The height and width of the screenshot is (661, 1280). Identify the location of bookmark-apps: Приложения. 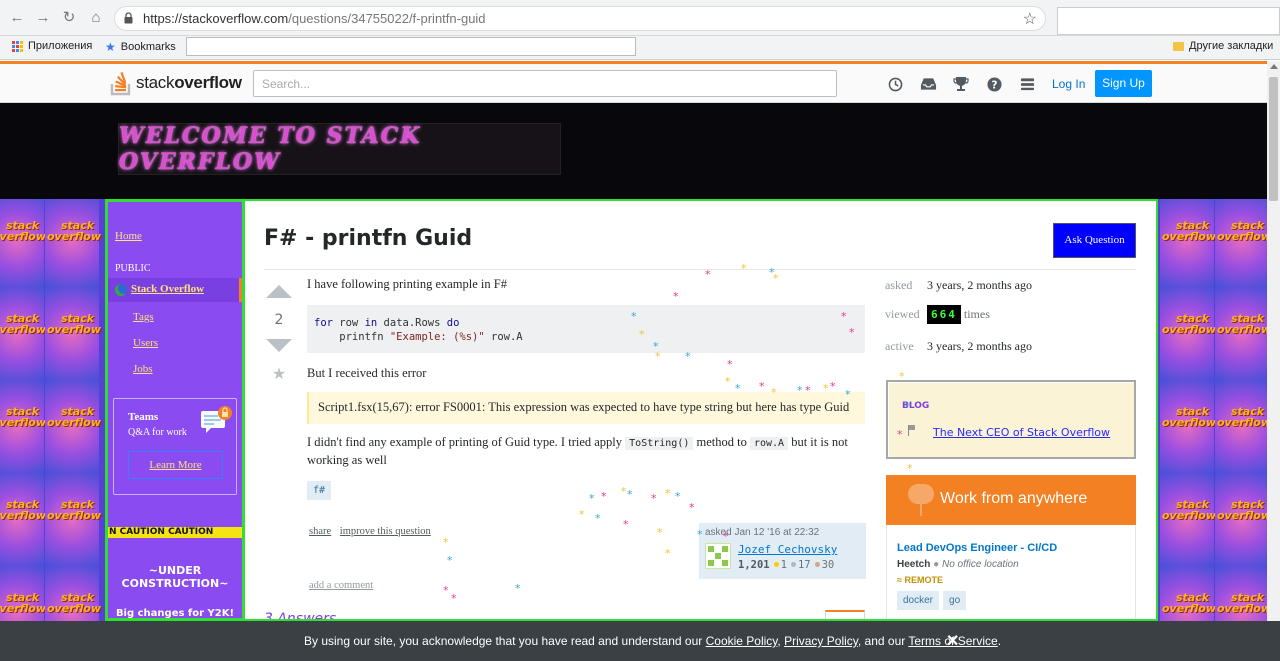
(52, 46).